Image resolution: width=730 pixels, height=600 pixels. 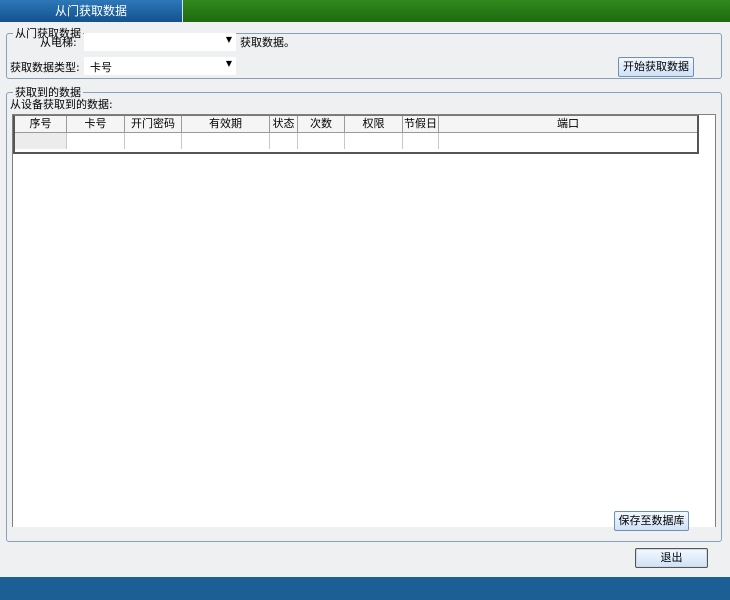 What do you see at coordinates (101, 67) in the screenshot?
I see `data-type-select-value: 卡号` at bounding box center [101, 67].